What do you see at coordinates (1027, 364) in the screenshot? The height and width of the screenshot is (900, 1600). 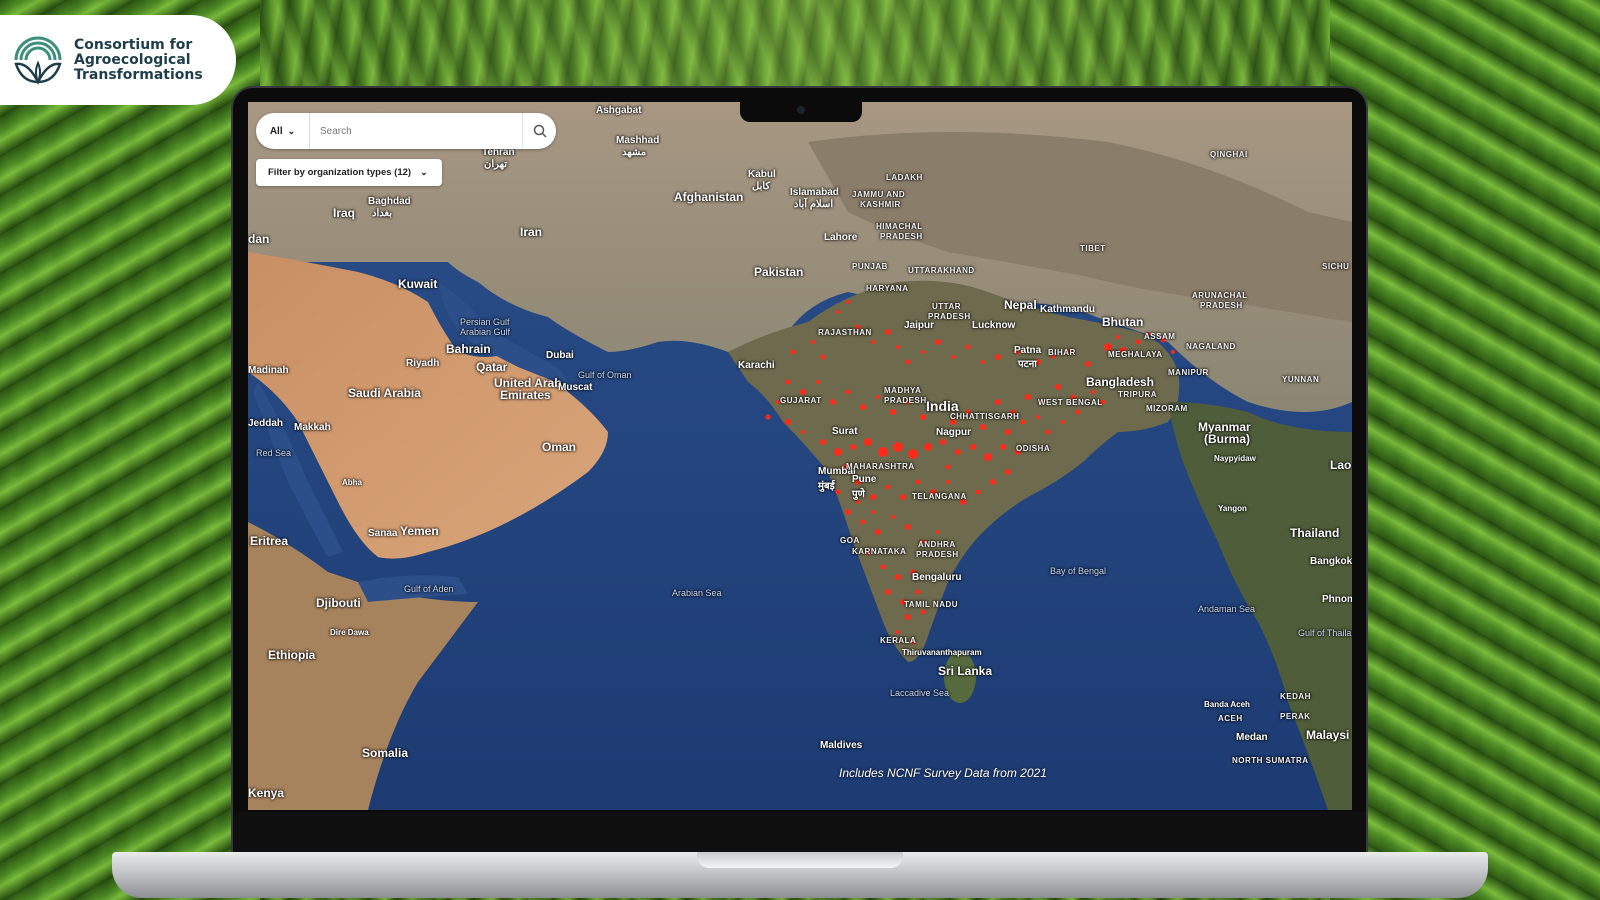 I see `map-label-patna-local: पटना` at bounding box center [1027, 364].